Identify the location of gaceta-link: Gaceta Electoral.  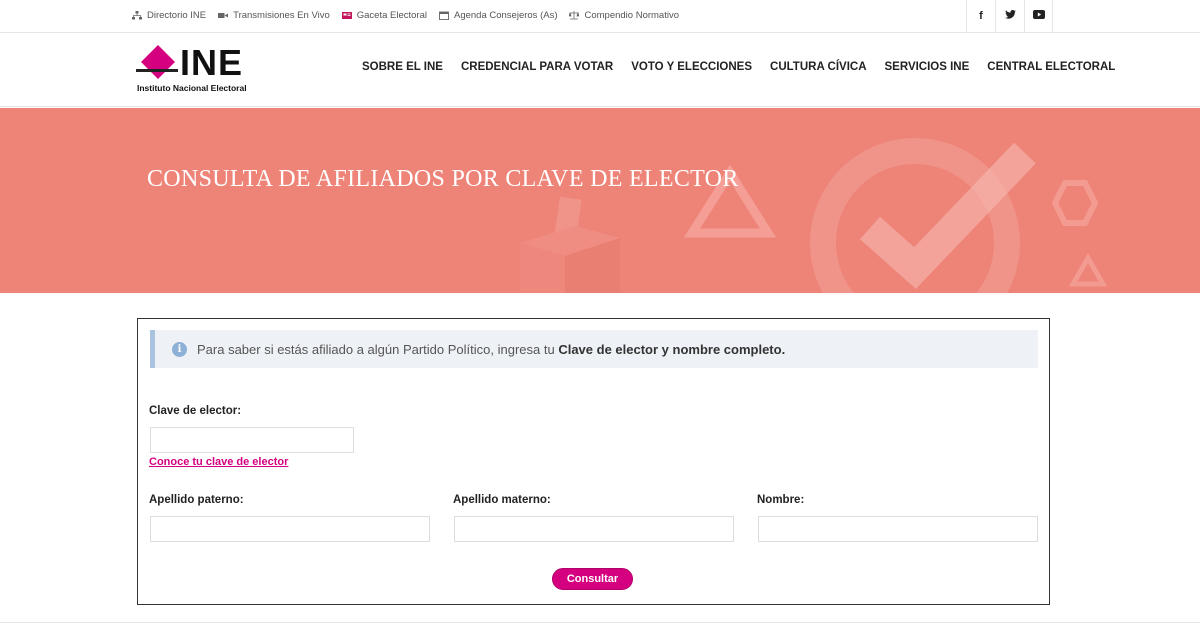
(384, 15).